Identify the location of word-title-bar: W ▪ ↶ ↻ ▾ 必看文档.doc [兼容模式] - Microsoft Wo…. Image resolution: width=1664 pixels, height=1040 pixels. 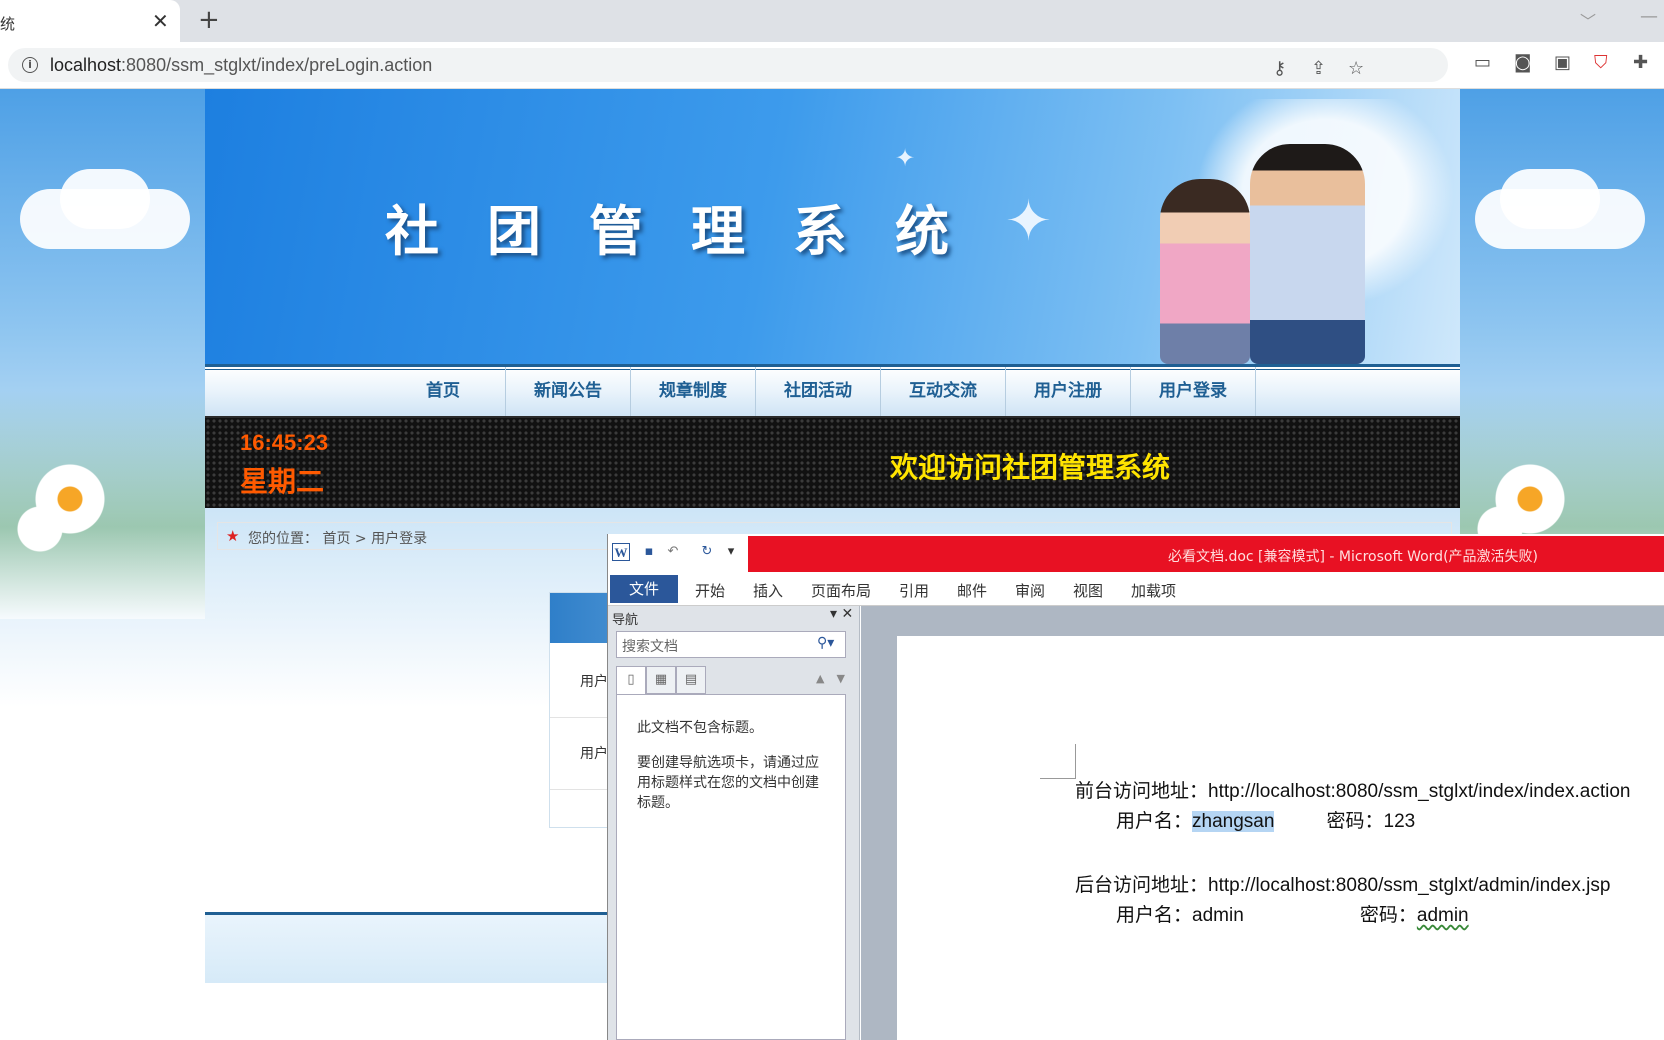
(1136, 553).